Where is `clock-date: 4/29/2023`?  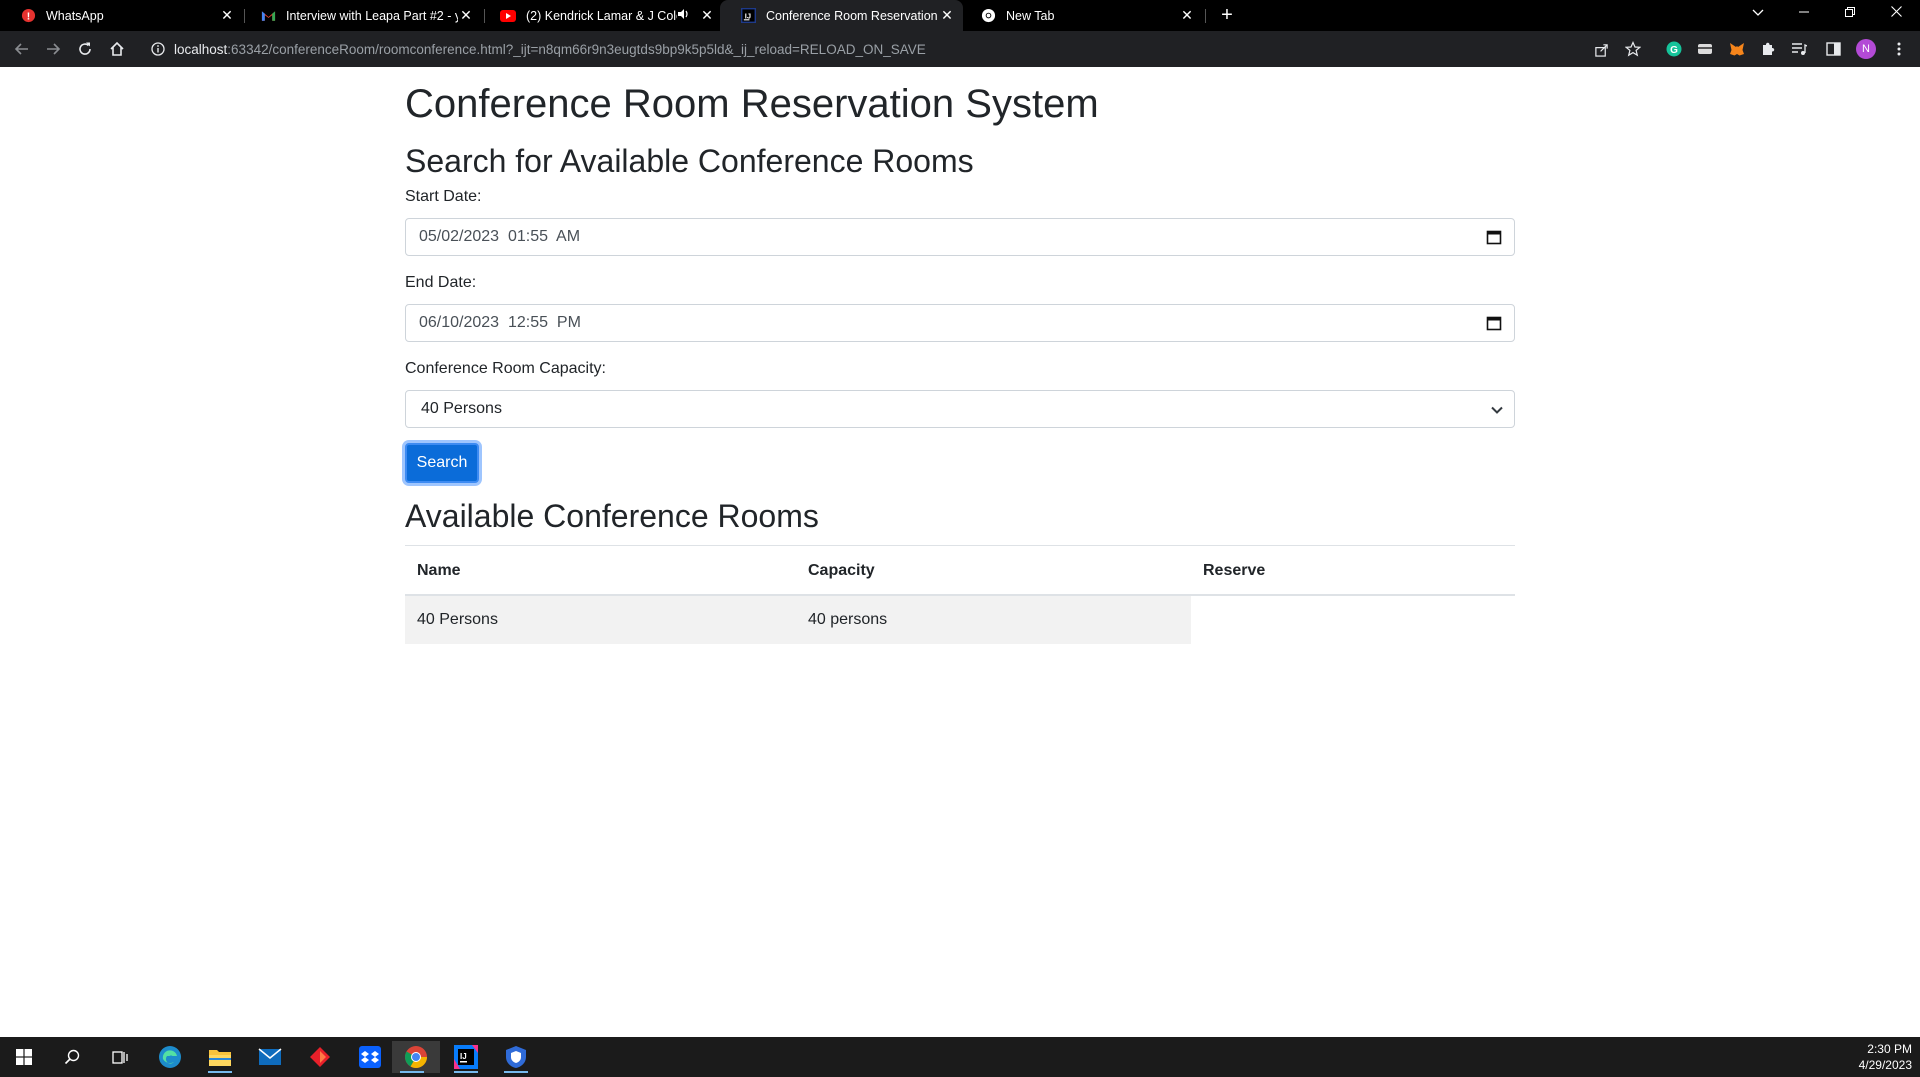 clock-date: 4/29/2023 is located at coordinates (1885, 1065).